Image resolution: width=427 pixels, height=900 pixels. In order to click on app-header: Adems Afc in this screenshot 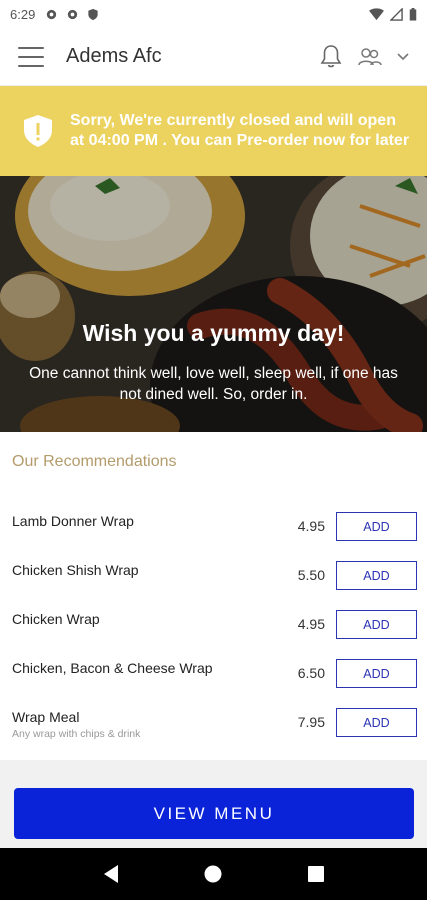, I will do `click(213, 57)`.